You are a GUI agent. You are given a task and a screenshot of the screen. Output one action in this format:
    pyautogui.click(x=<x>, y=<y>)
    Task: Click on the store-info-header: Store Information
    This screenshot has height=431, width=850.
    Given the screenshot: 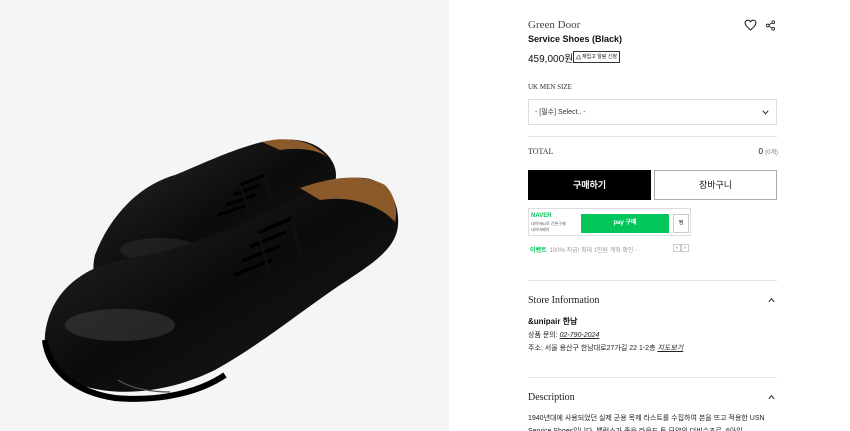 What is the action you would take?
    pyautogui.click(x=563, y=300)
    